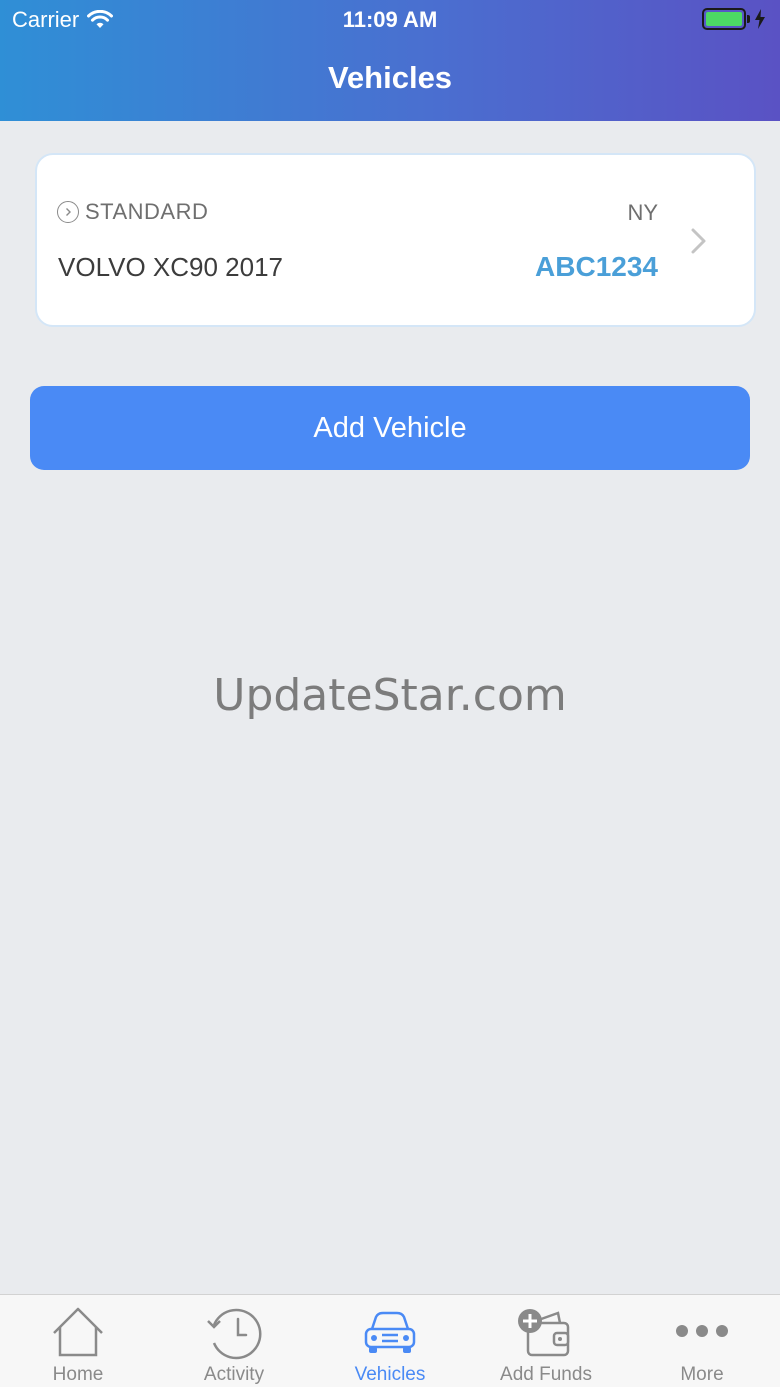 This screenshot has height=1387, width=780. What do you see at coordinates (390, 1332) in the screenshot?
I see `car-icon` at bounding box center [390, 1332].